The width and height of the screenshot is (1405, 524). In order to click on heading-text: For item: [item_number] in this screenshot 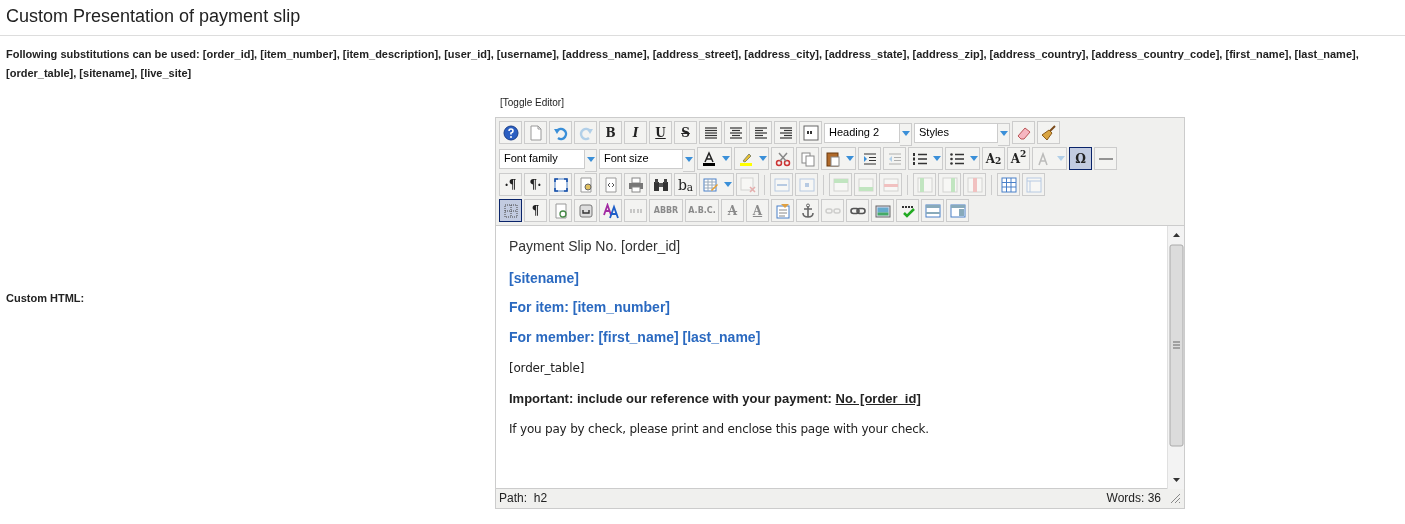, I will do `click(590, 308)`.